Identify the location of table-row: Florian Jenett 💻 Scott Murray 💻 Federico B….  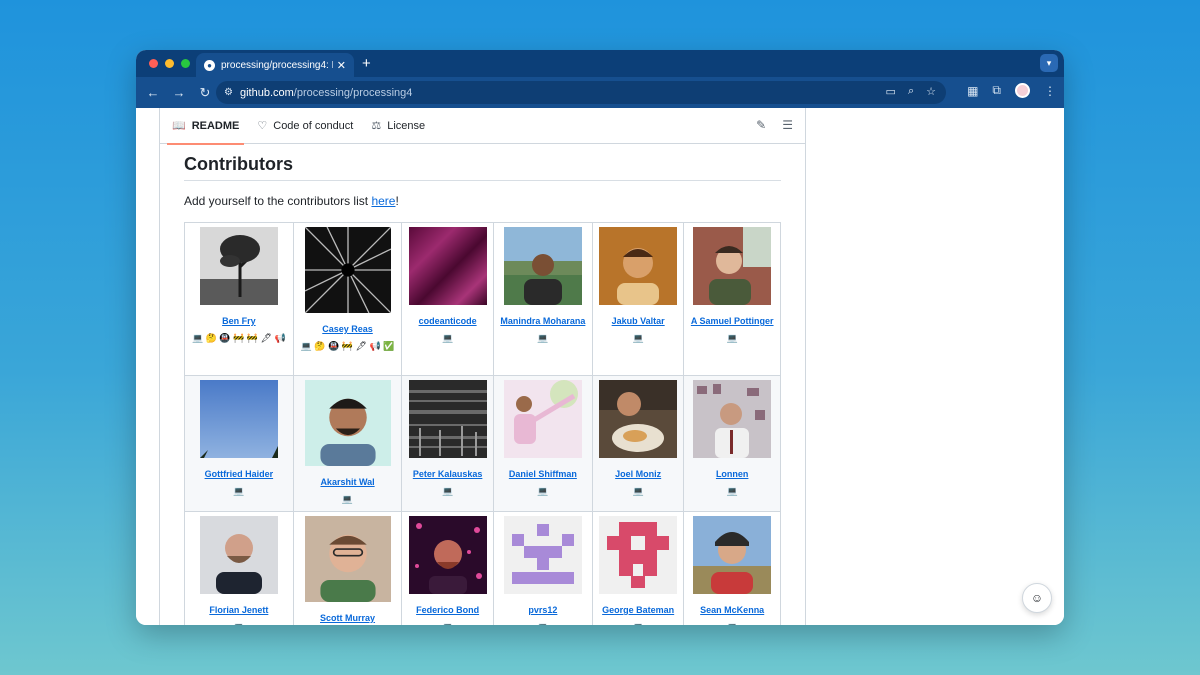
(482, 568).